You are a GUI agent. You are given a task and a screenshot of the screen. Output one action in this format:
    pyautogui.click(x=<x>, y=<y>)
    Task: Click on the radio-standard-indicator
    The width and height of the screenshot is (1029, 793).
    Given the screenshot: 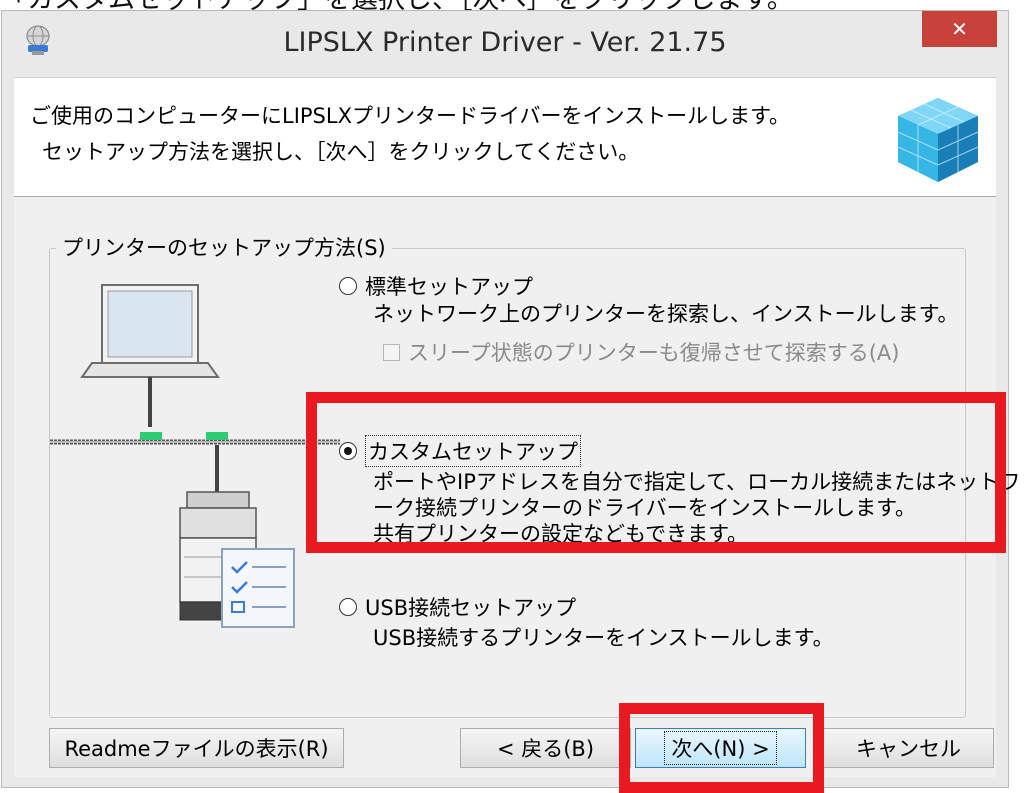 What is the action you would take?
    pyautogui.click(x=348, y=286)
    